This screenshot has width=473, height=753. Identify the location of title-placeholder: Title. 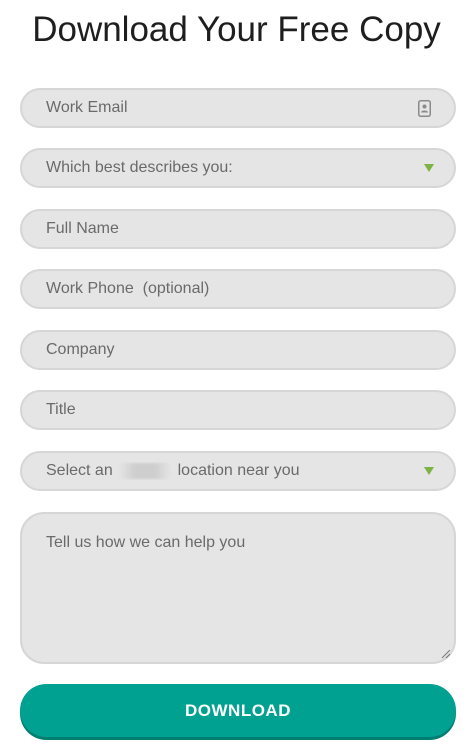
(61, 409).